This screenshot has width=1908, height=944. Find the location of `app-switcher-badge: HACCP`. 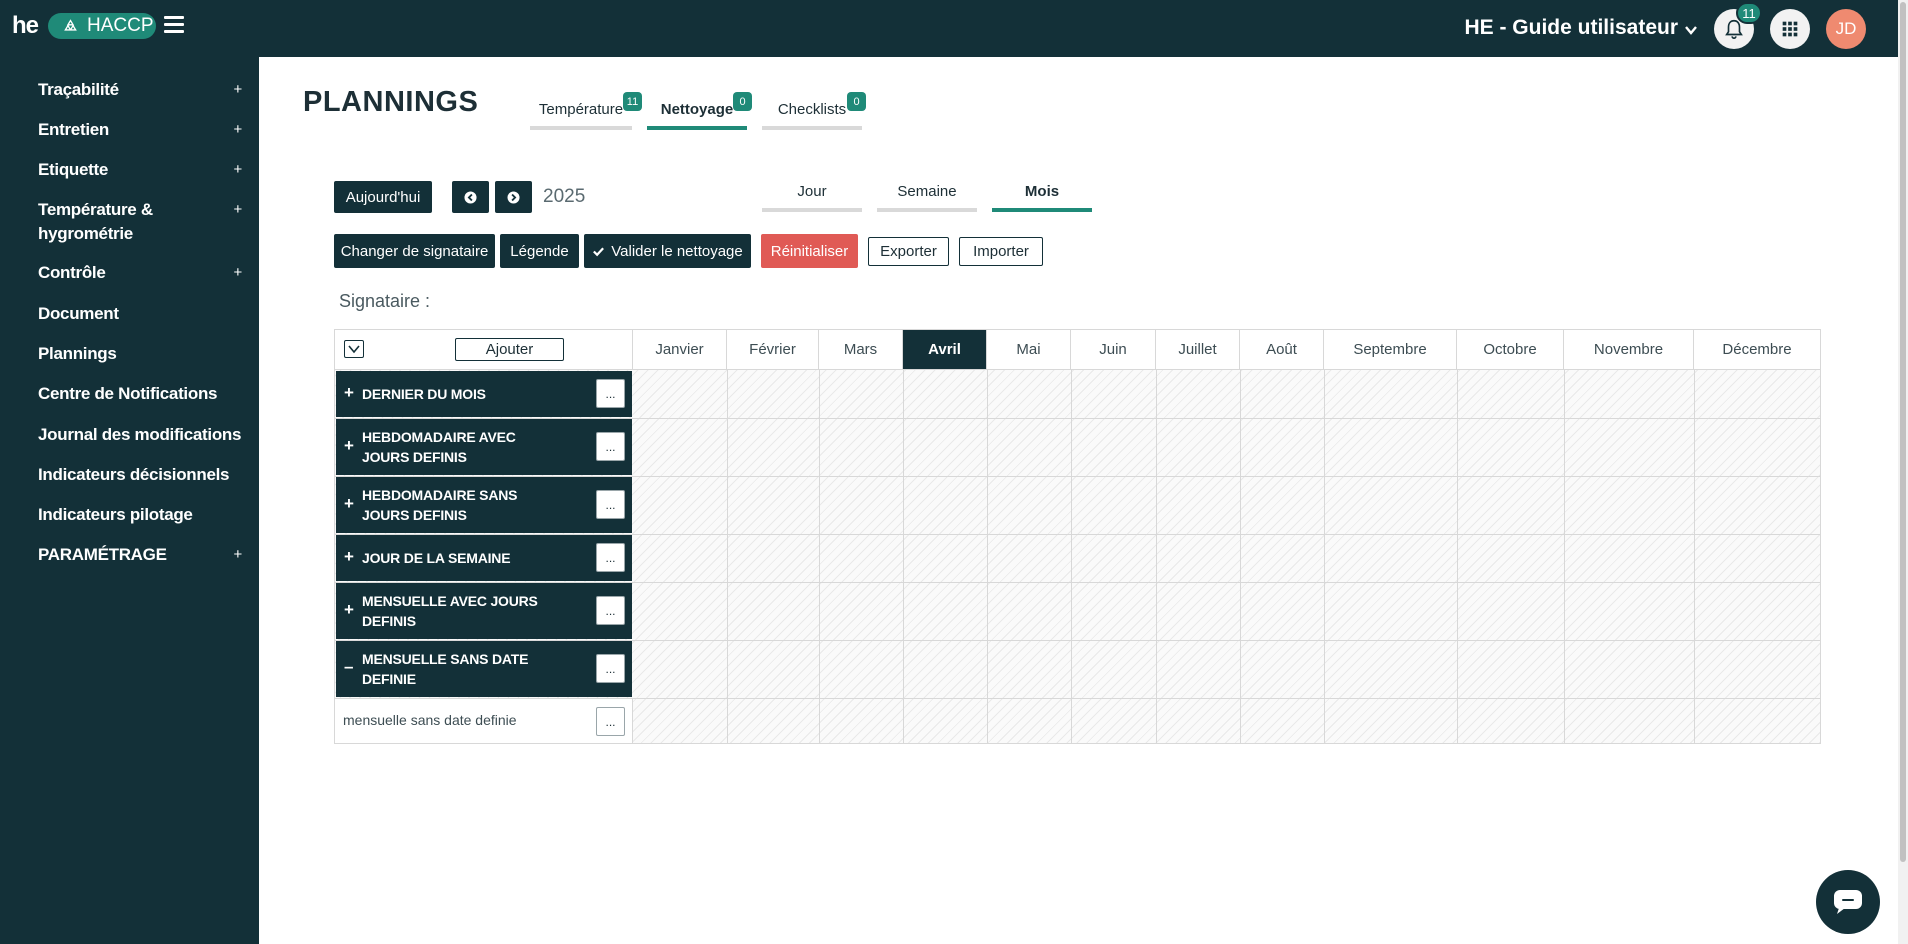

app-switcher-badge: HACCP is located at coordinates (102, 26).